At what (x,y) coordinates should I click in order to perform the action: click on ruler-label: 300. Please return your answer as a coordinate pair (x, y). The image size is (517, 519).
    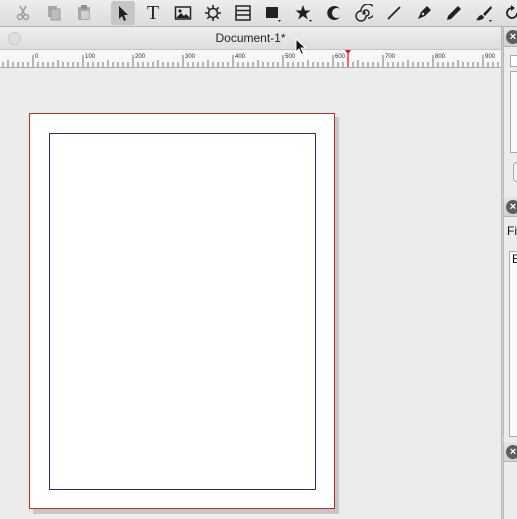
    Looking at the image, I should click on (190, 57).